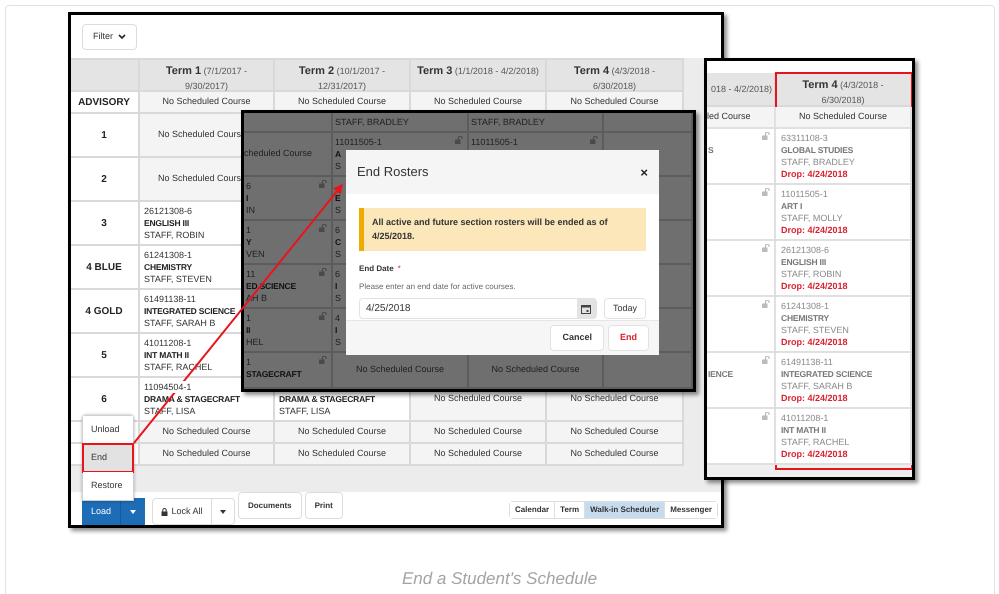 The width and height of the screenshot is (999, 594). I want to click on chevron-down-icon, so click(122, 37).